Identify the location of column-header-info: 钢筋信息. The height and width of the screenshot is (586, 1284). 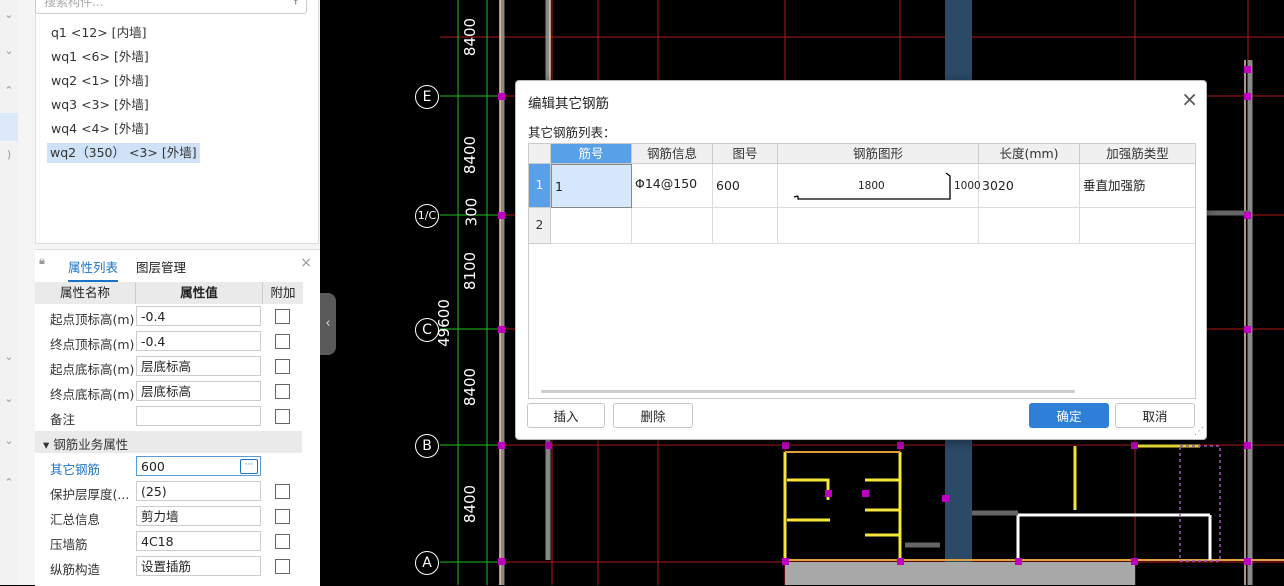
(672, 154).